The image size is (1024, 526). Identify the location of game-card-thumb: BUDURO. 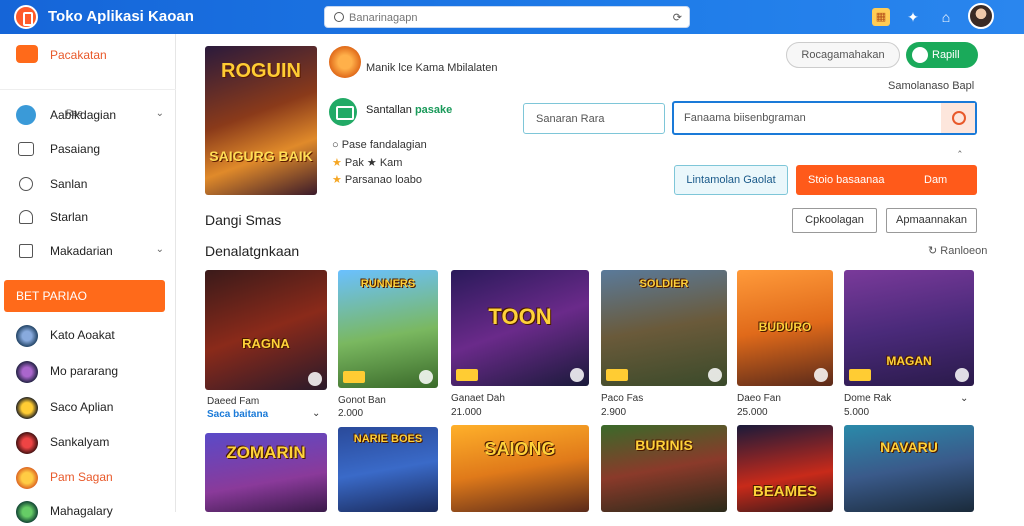
(785, 328).